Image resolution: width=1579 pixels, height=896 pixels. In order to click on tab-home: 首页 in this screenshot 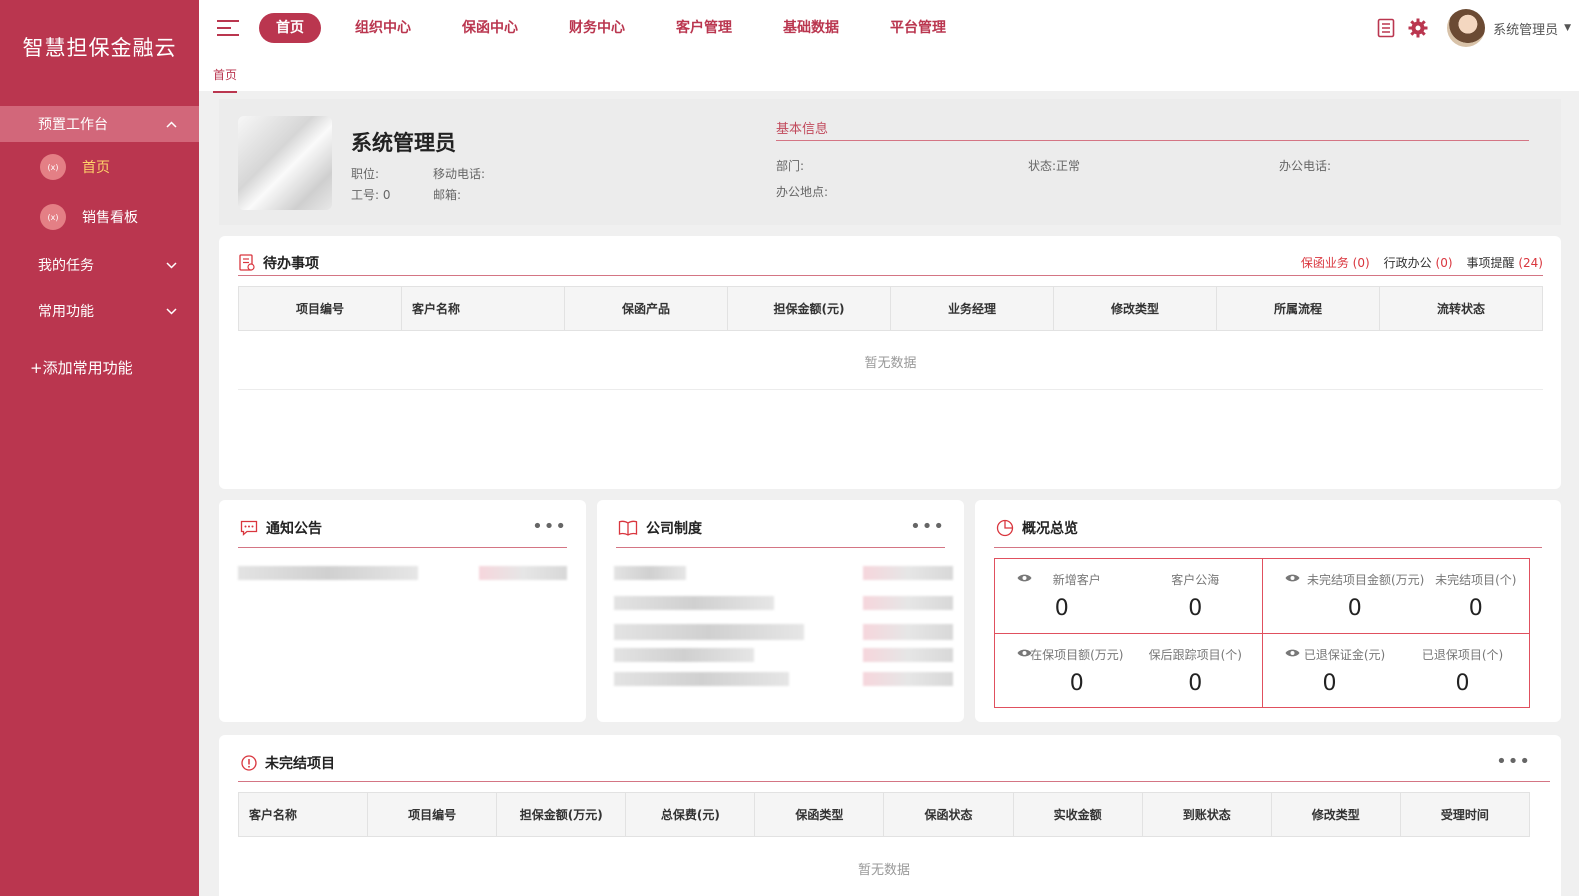, I will do `click(225, 79)`.